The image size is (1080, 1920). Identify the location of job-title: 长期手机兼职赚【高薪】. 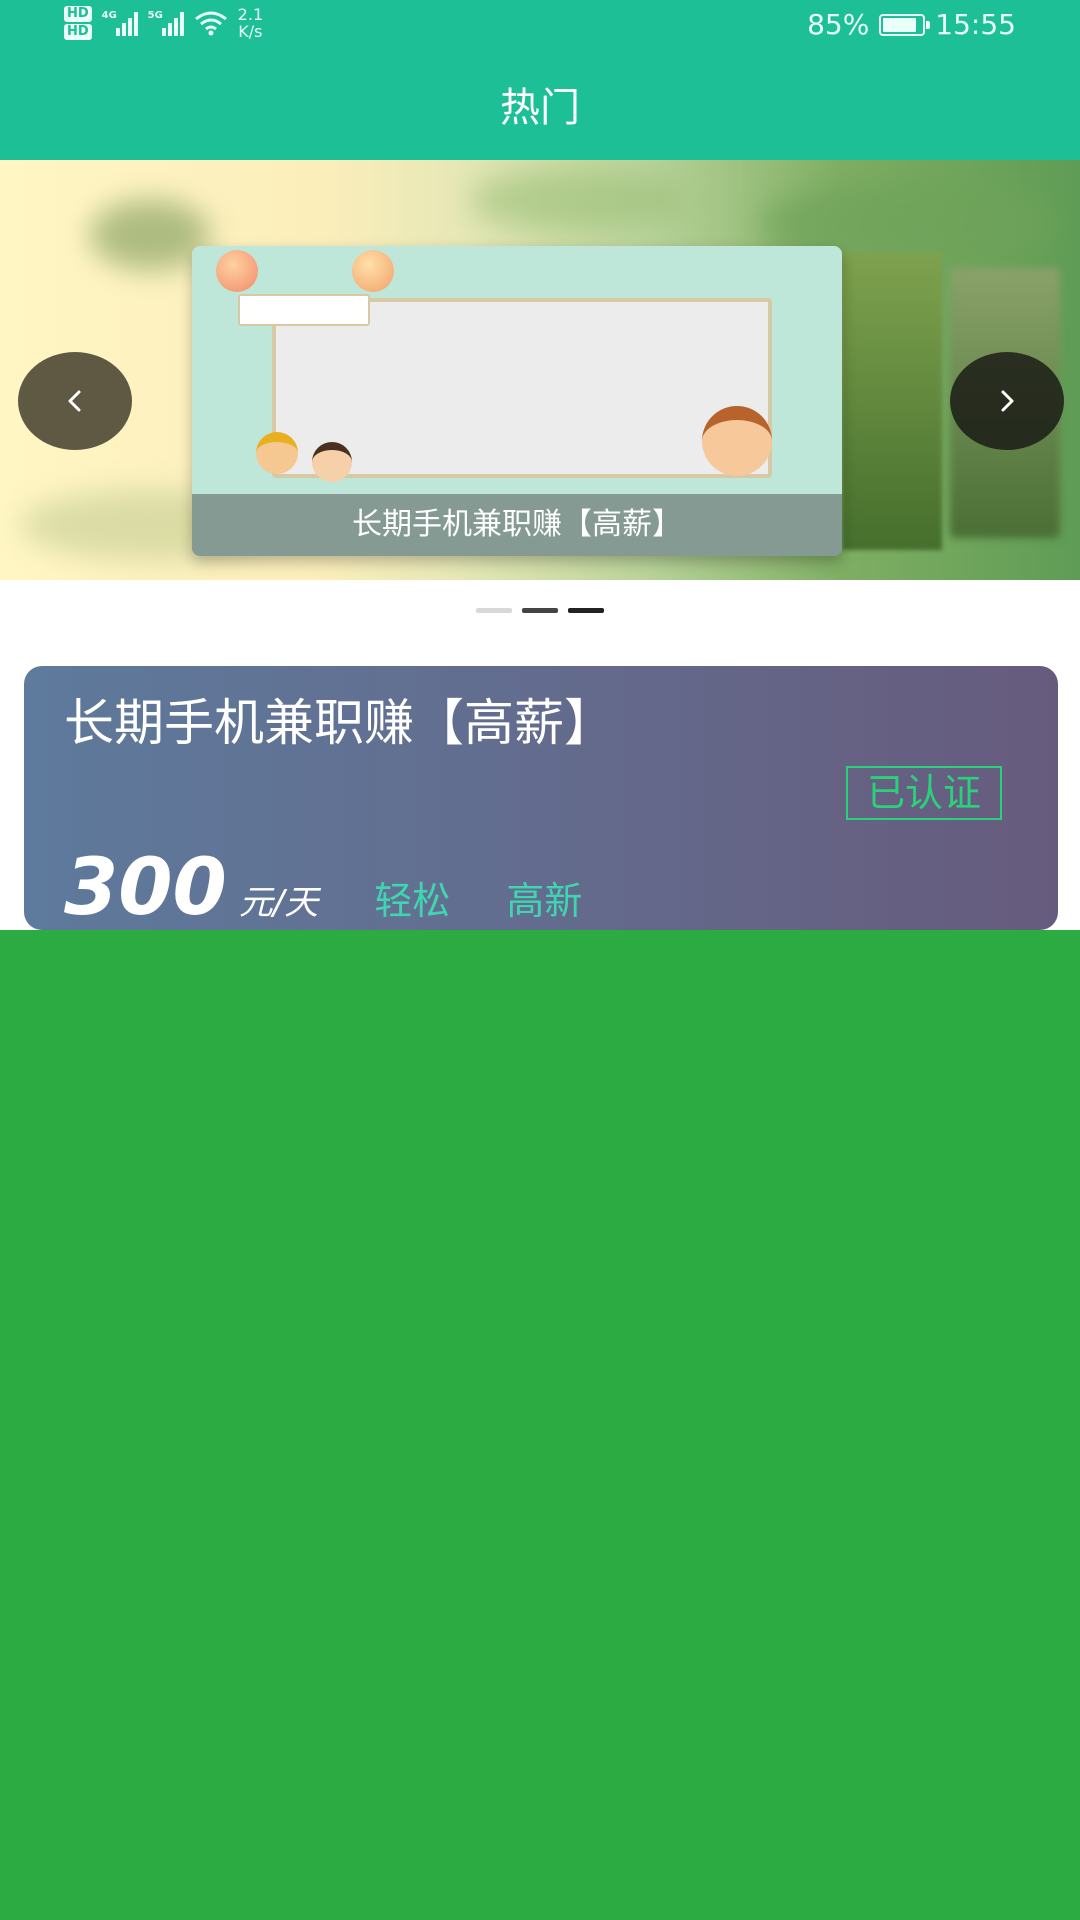
(339, 723).